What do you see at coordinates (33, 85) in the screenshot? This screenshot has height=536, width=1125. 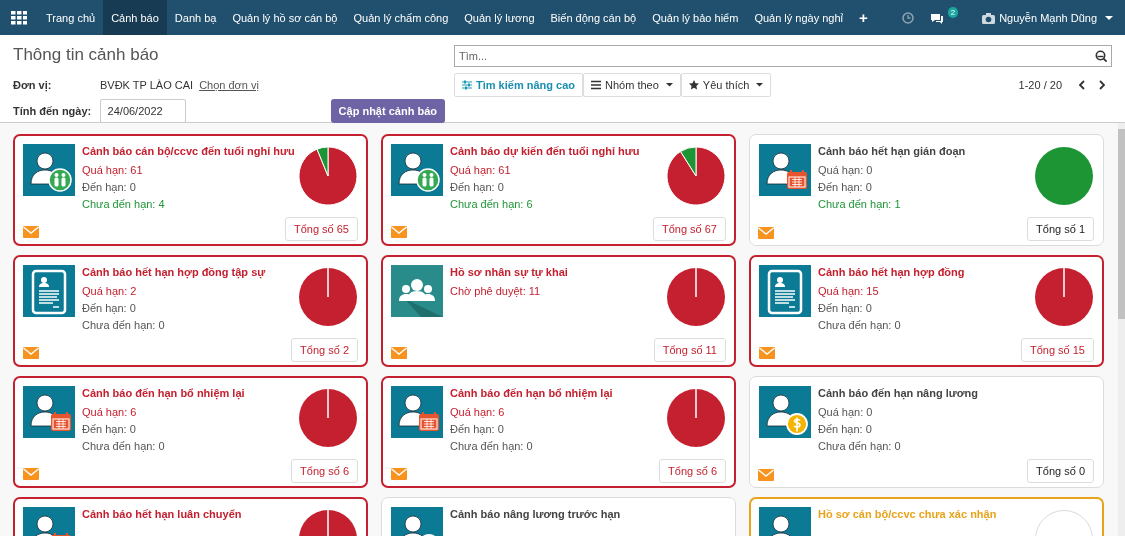 I see `field-label: Đơn vị:` at bounding box center [33, 85].